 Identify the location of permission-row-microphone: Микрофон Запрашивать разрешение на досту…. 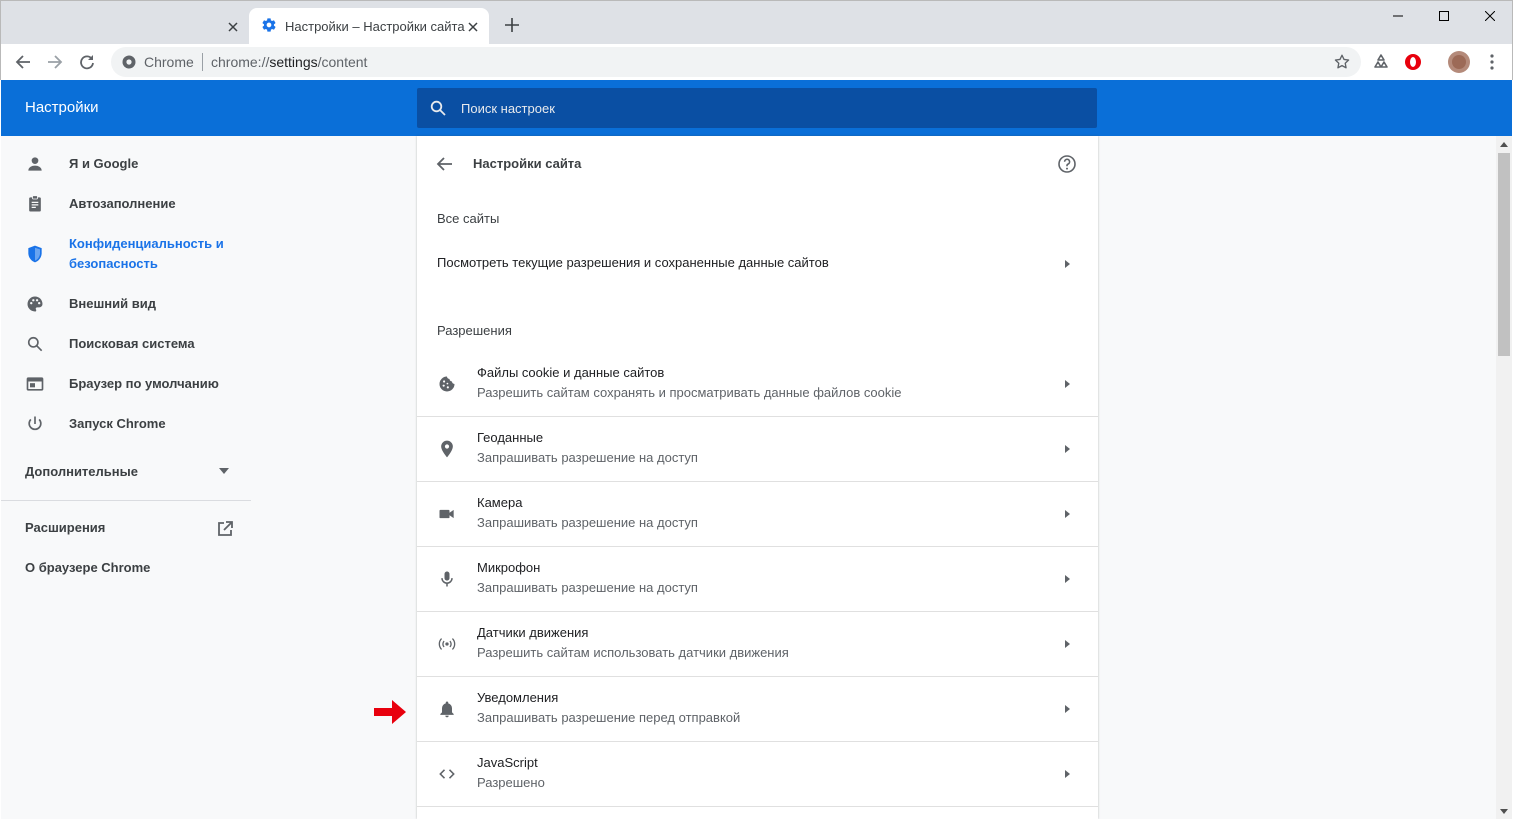
(757, 579).